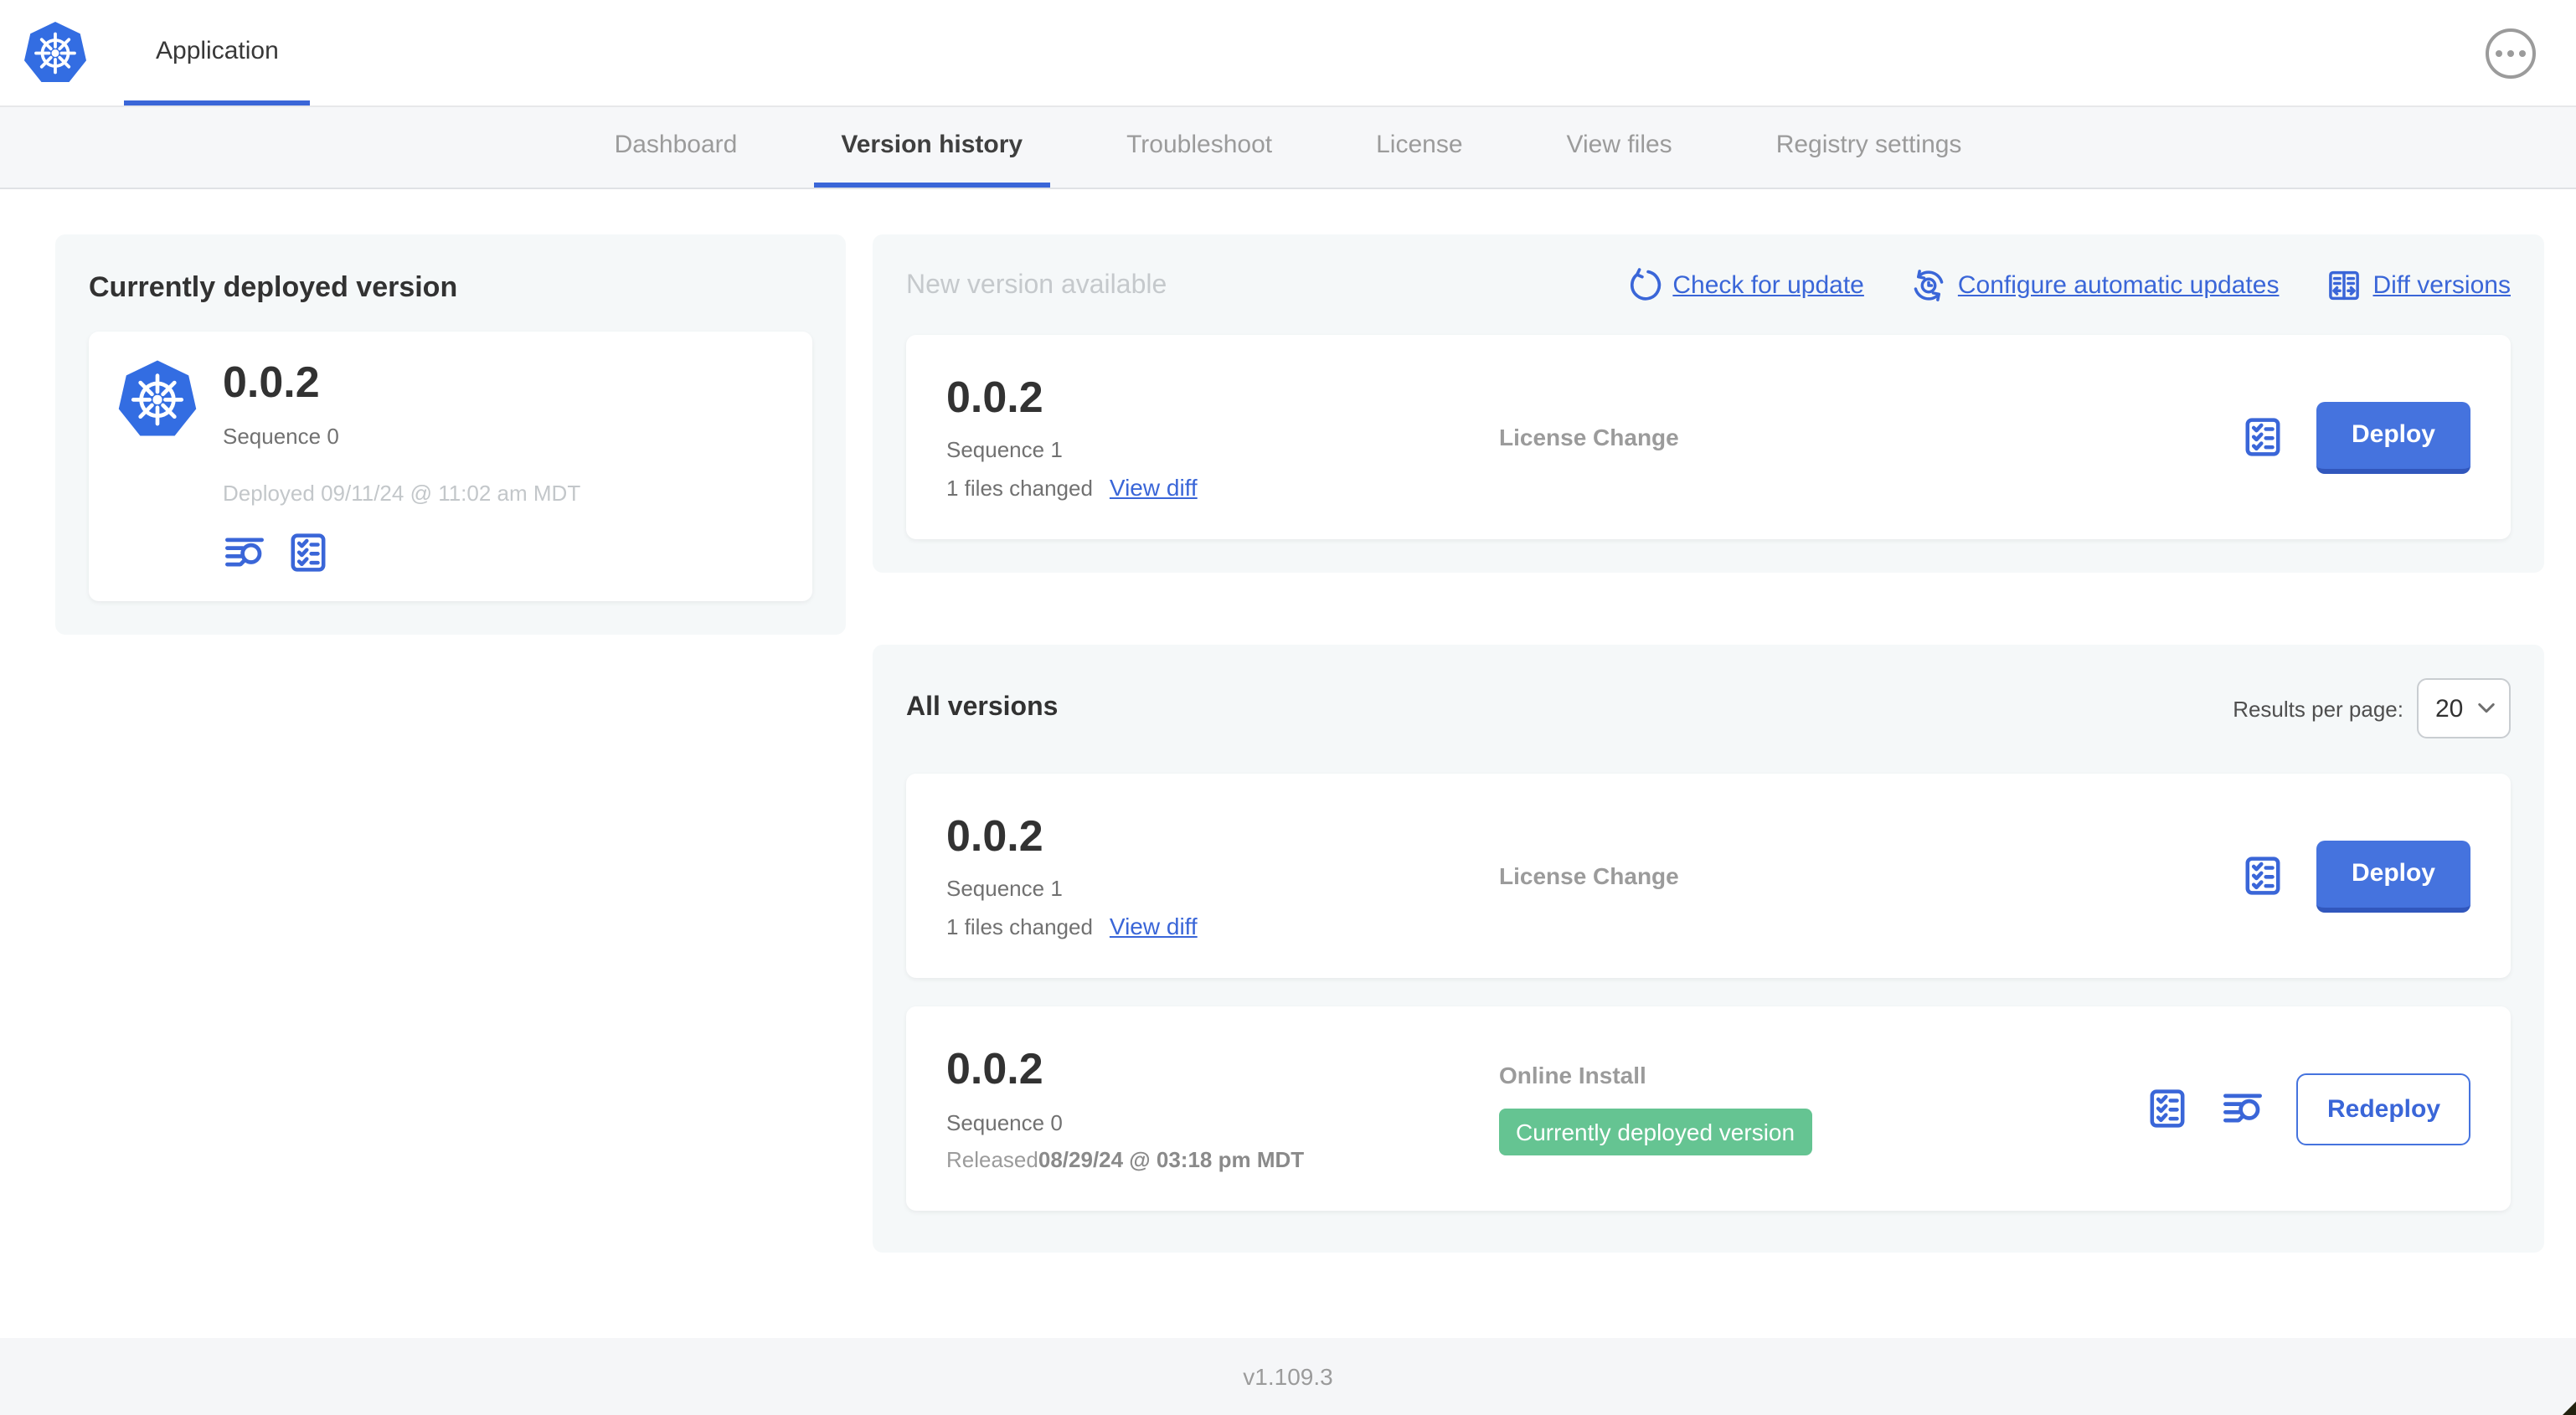  Describe the element at coordinates (676, 147) in the screenshot. I see `tab-dashboard: Dashboard` at that location.